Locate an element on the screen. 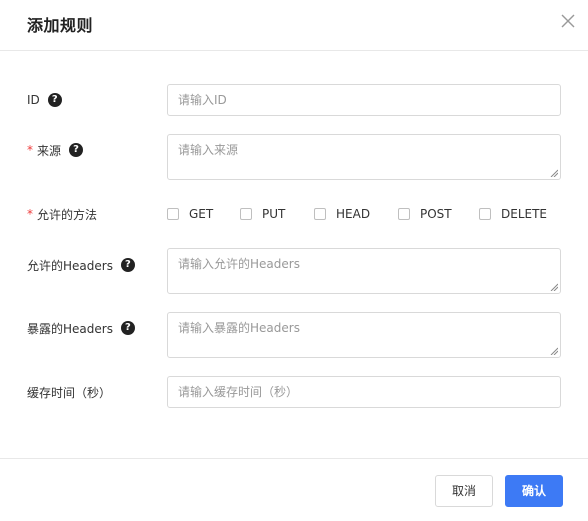 This screenshot has height=521, width=588. allowed-headers-placeholder: 请输入允许的Headers is located at coordinates (239, 264).